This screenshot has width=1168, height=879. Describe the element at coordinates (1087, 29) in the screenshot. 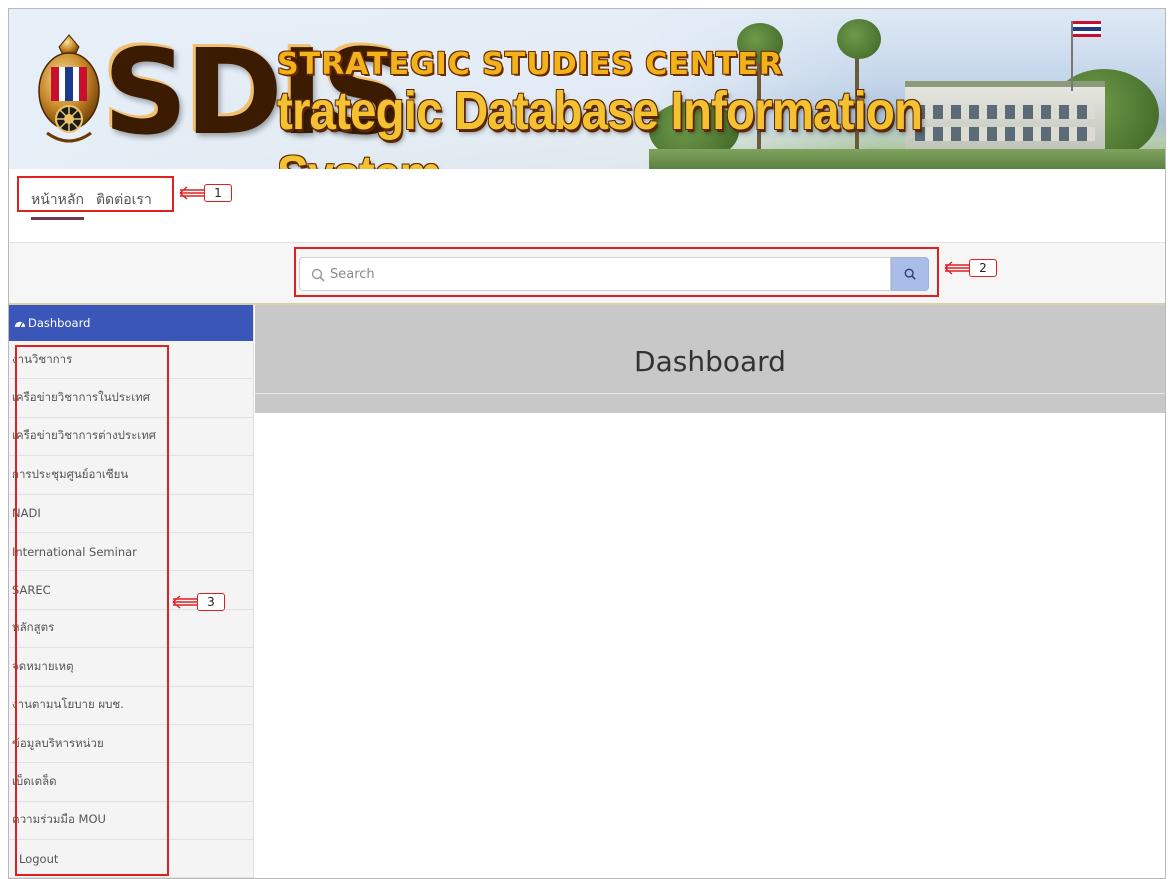

I see `flag-icon` at that location.